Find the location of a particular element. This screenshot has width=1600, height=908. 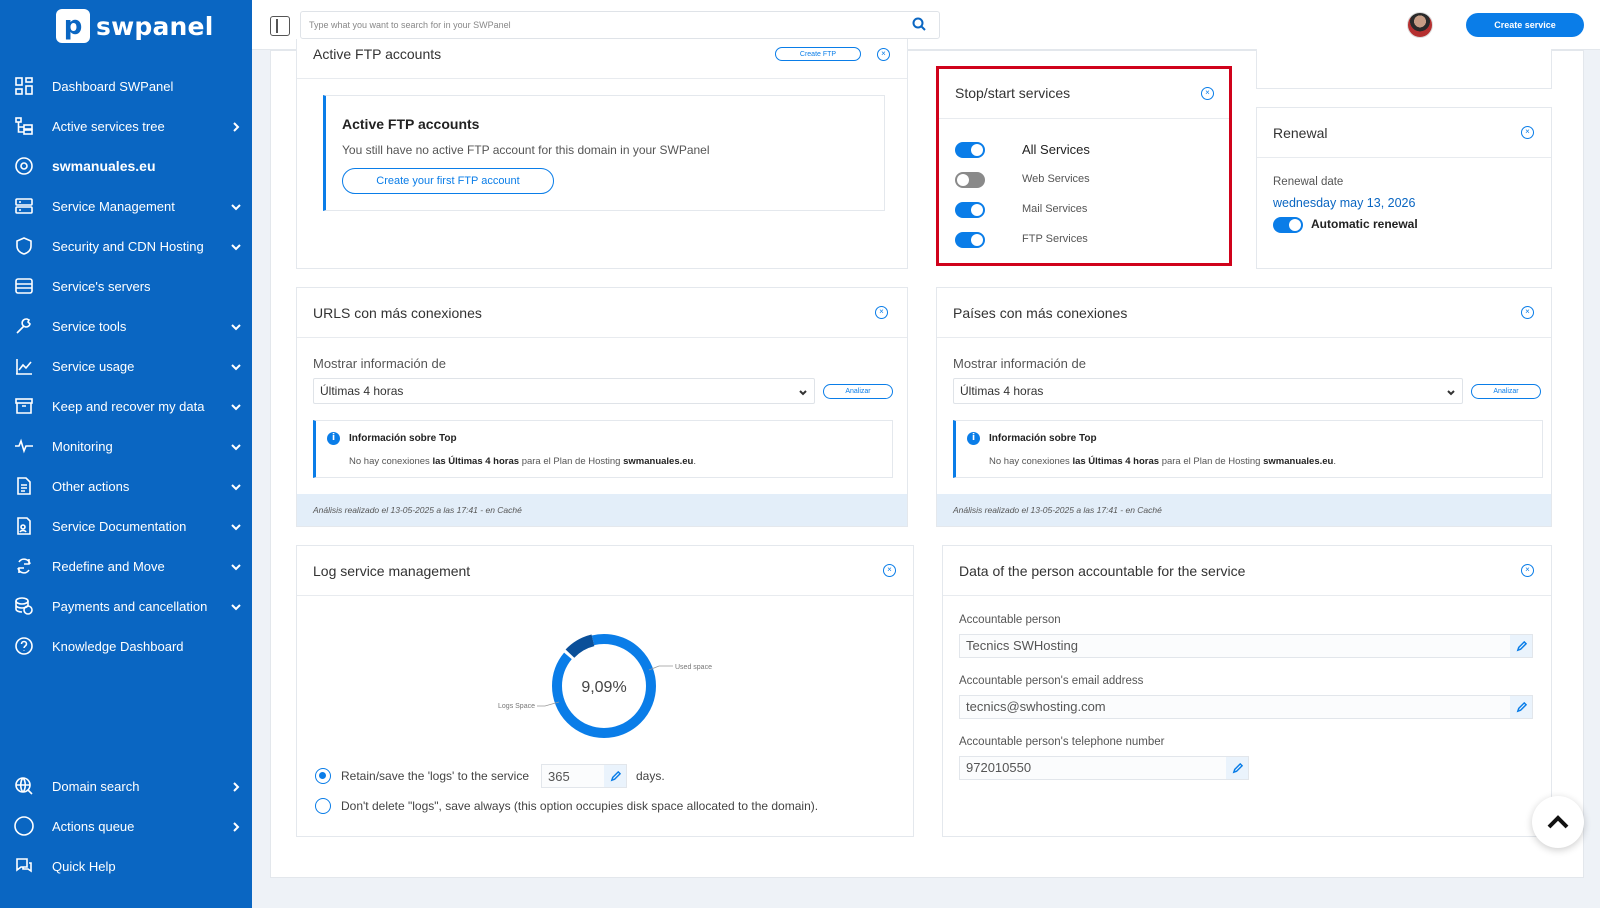

create-service-button: Create service is located at coordinates (1525, 25).